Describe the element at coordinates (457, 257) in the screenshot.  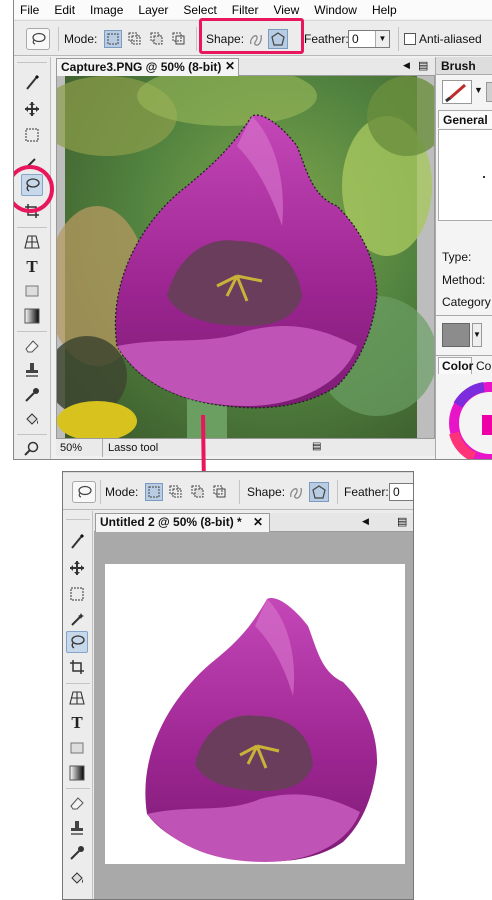
I see `type-label: Type:` at that location.